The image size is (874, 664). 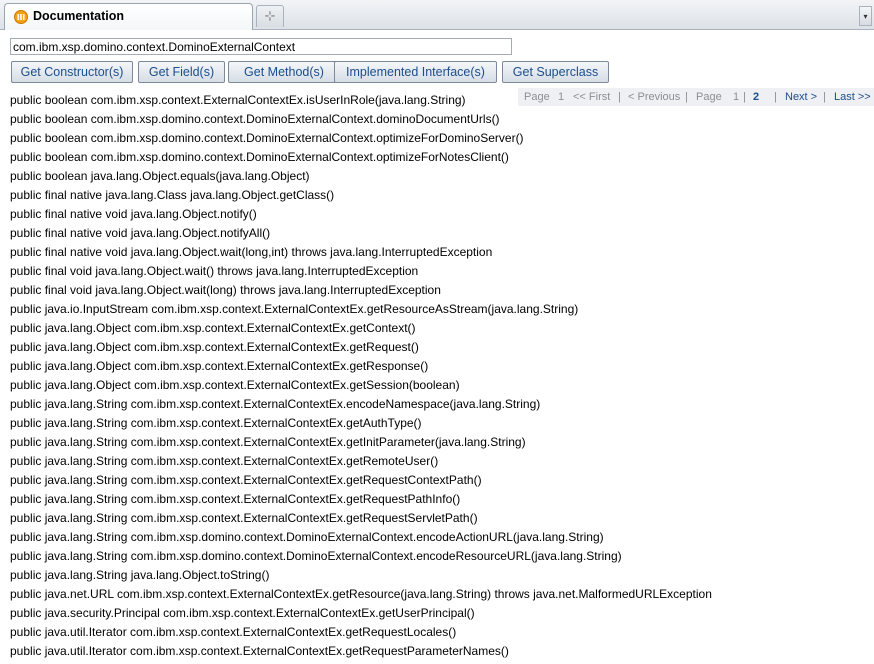 What do you see at coordinates (736, 97) in the screenshot?
I see `pager-page-1-link: 1` at bounding box center [736, 97].